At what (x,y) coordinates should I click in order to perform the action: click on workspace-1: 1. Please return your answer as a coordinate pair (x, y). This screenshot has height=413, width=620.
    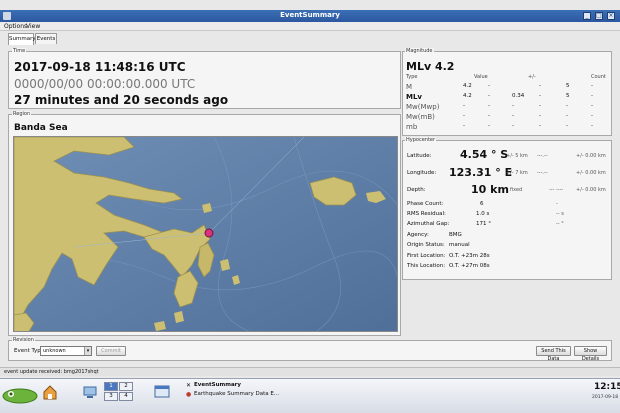
    Looking at the image, I should click on (111, 386).